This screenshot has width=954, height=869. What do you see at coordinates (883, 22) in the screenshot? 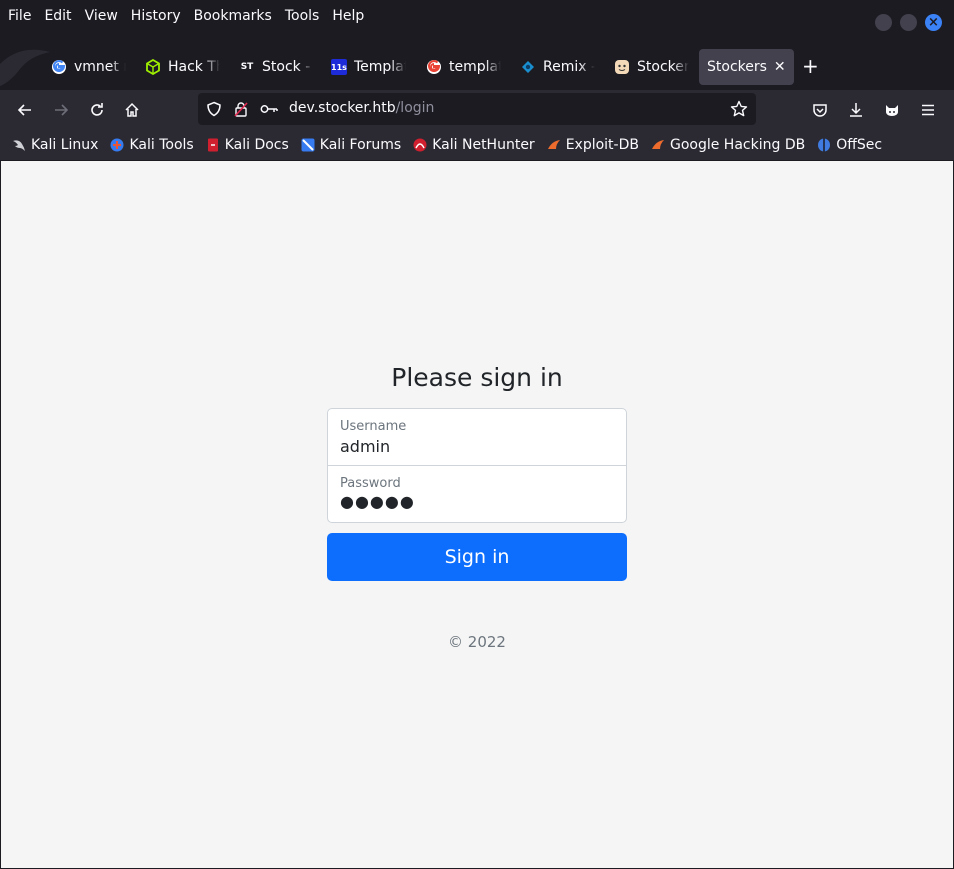
I see `minimize-button` at bounding box center [883, 22].